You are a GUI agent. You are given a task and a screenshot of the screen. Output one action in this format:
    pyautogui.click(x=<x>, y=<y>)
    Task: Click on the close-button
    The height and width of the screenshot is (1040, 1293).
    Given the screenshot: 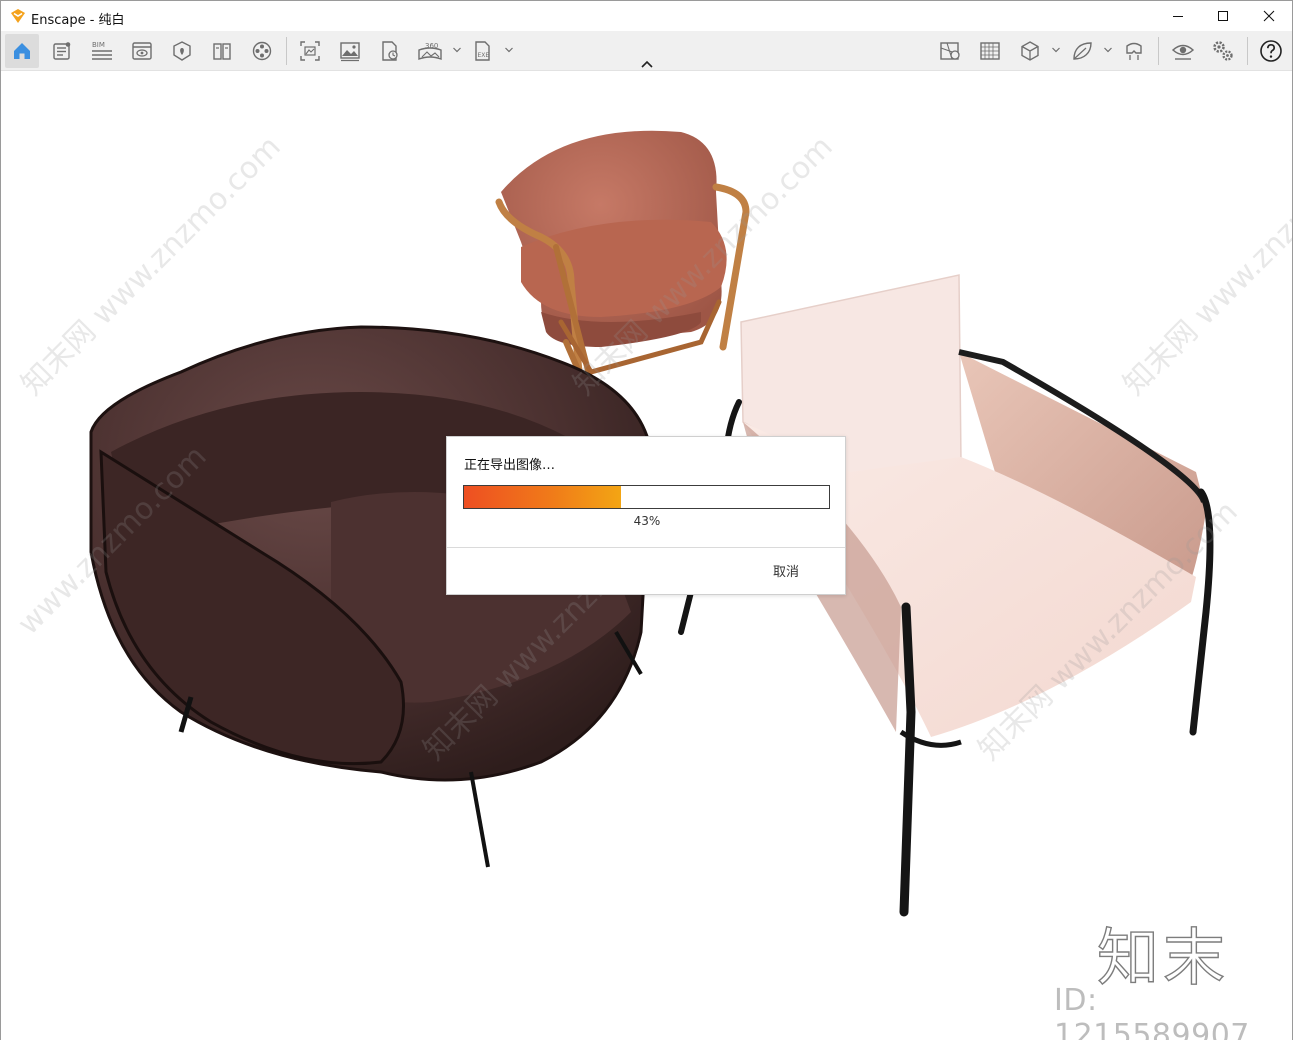 What is the action you would take?
    pyautogui.click(x=1269, y=16)
    